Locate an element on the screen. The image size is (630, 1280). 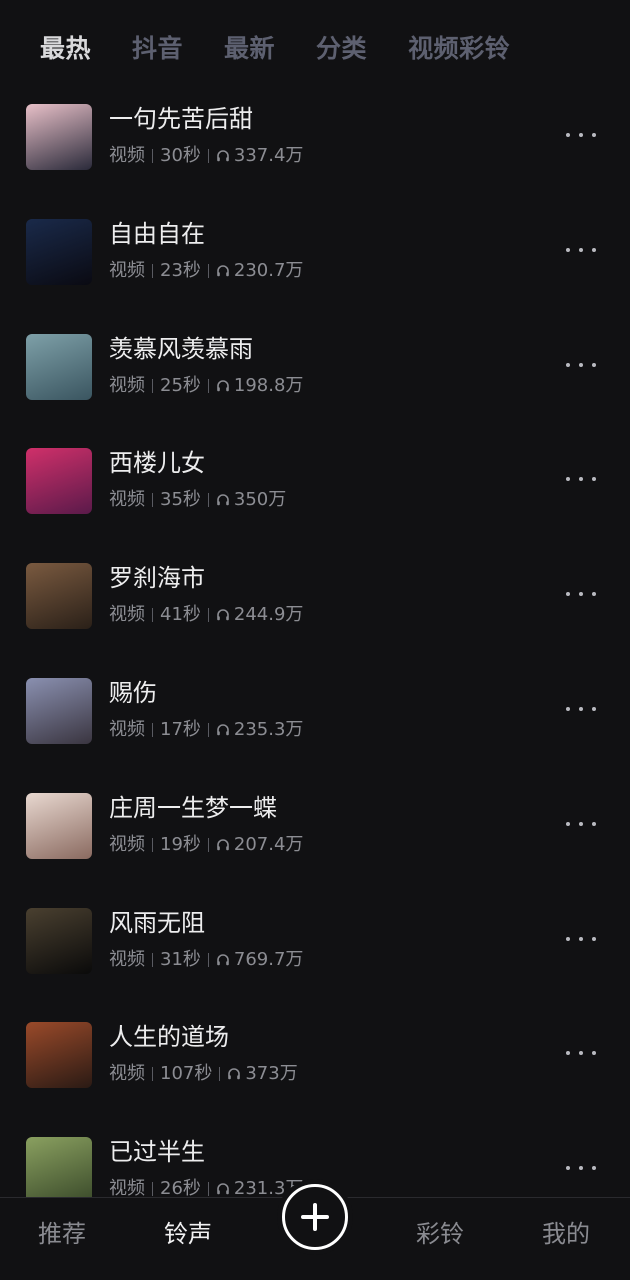
ringtone-title: 罗刹海市 is located at coordinates (157, 578).